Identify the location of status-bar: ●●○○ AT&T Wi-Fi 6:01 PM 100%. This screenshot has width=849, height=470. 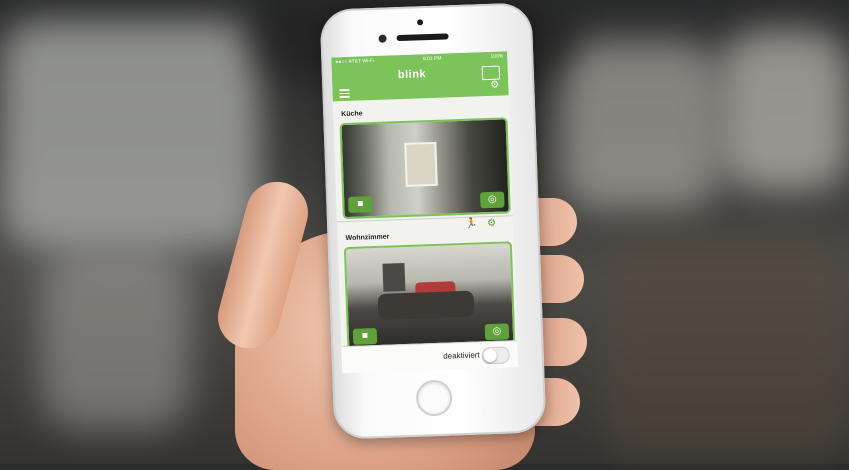
(419, 59).